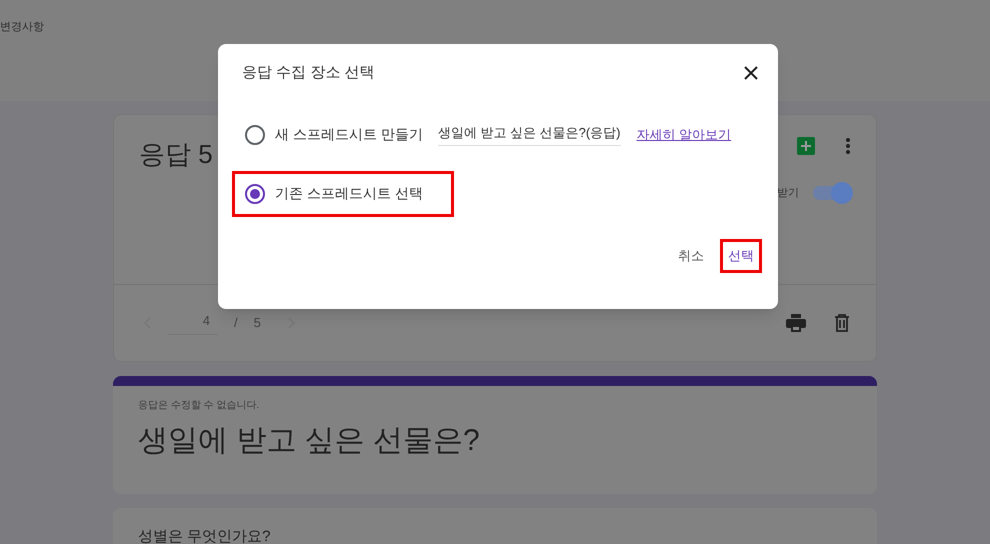  Describe the element at coordinates (788, 193) in the screenshot. I see `toggle-label: 받기` at that location.